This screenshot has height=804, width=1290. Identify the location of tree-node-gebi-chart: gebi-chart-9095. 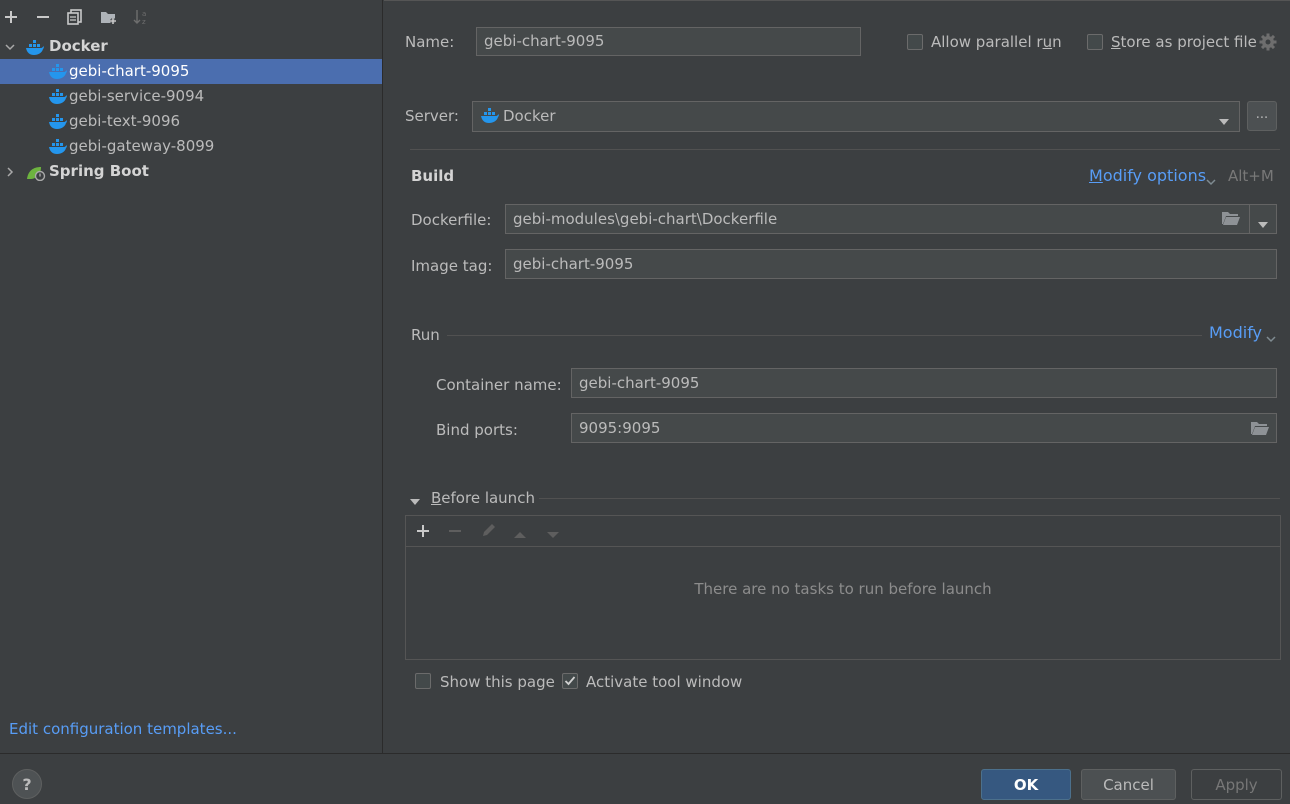
(191, 71).